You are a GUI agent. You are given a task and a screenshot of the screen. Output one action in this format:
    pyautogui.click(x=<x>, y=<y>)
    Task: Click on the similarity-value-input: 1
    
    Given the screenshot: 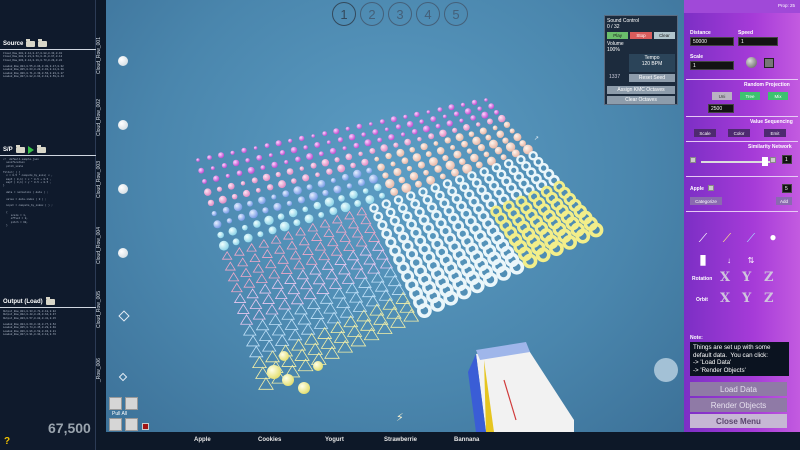 What is the action you would take?
    pyautogui.click(x=787, y=159)
    